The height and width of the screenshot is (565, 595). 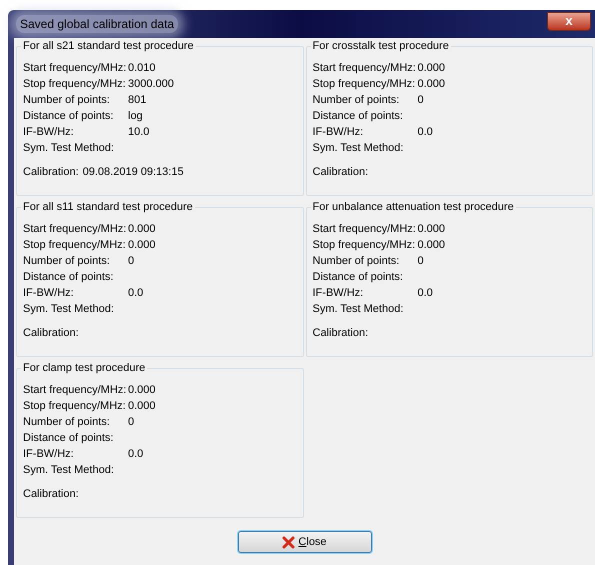 What do you see at coordinates (108, 207) in the screenshot?
I see `group-title: For all s11 standard test procedure` at bounding box center [108, 207].